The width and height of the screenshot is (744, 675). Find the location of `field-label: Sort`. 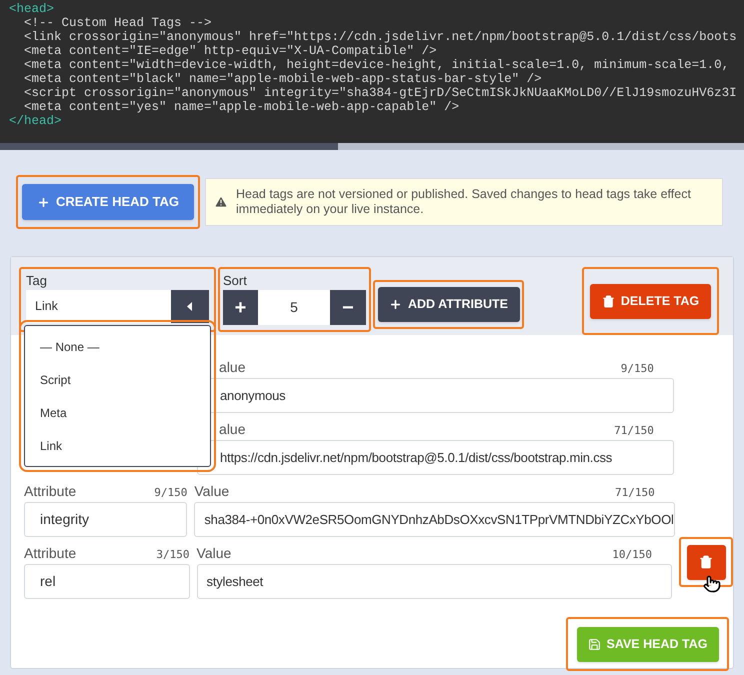

field-label: Sort is located at coordinates (235, 281).